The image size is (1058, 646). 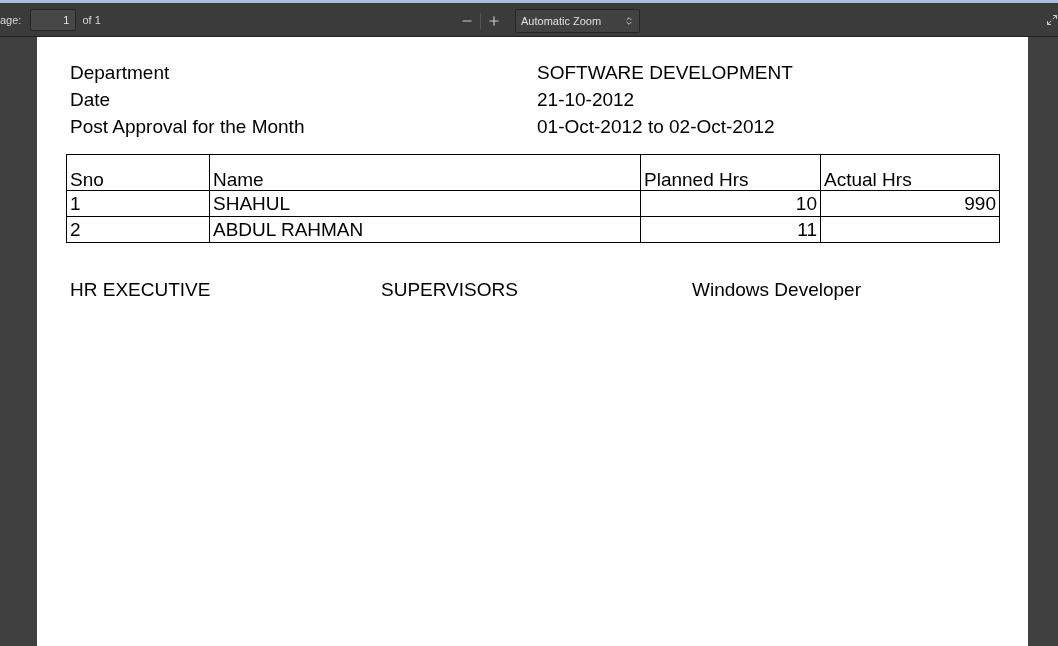 I want to click on zoom-select: Automatic Zoom, so click(x=577, y=21).